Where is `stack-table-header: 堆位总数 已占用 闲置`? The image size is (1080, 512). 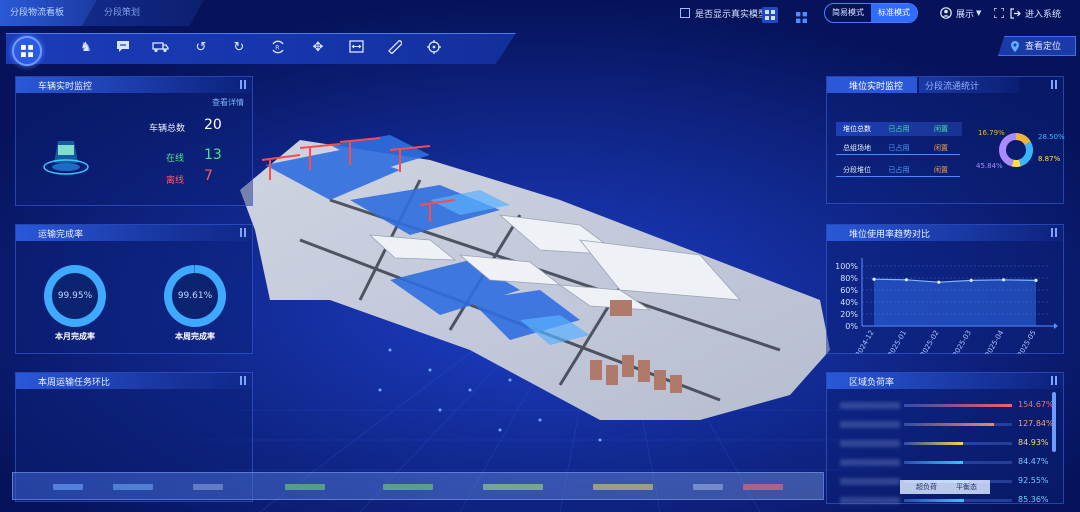 stack-table-header: 堆位总数 已占用 闲置 is located at coordinates (899, 129).